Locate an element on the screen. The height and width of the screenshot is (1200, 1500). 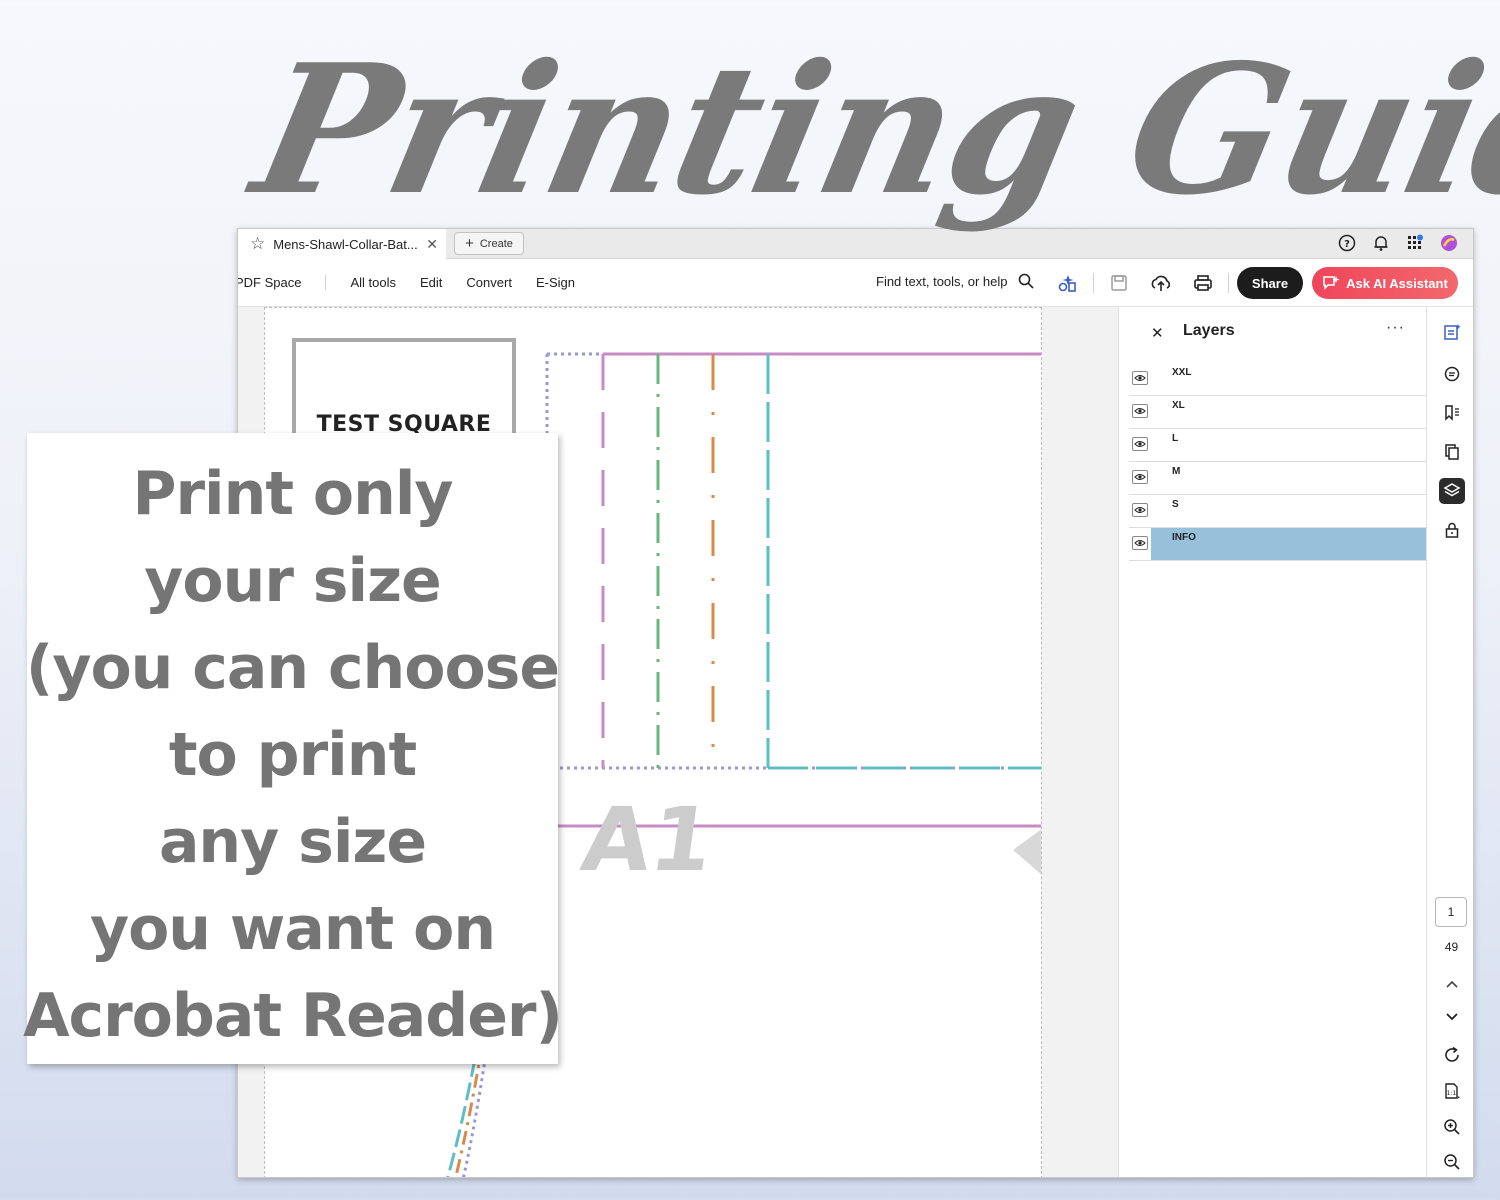
layer-name: XL is located at coordinates (1178, 405).